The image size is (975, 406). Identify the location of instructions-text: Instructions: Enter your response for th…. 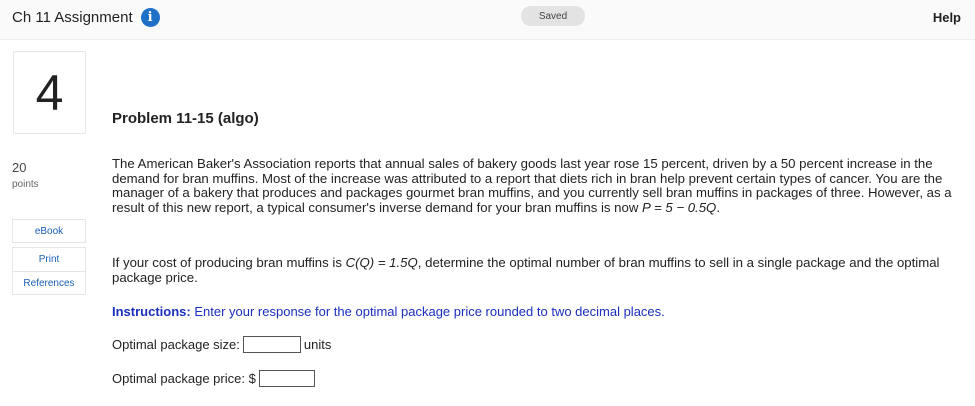
(388, 311).